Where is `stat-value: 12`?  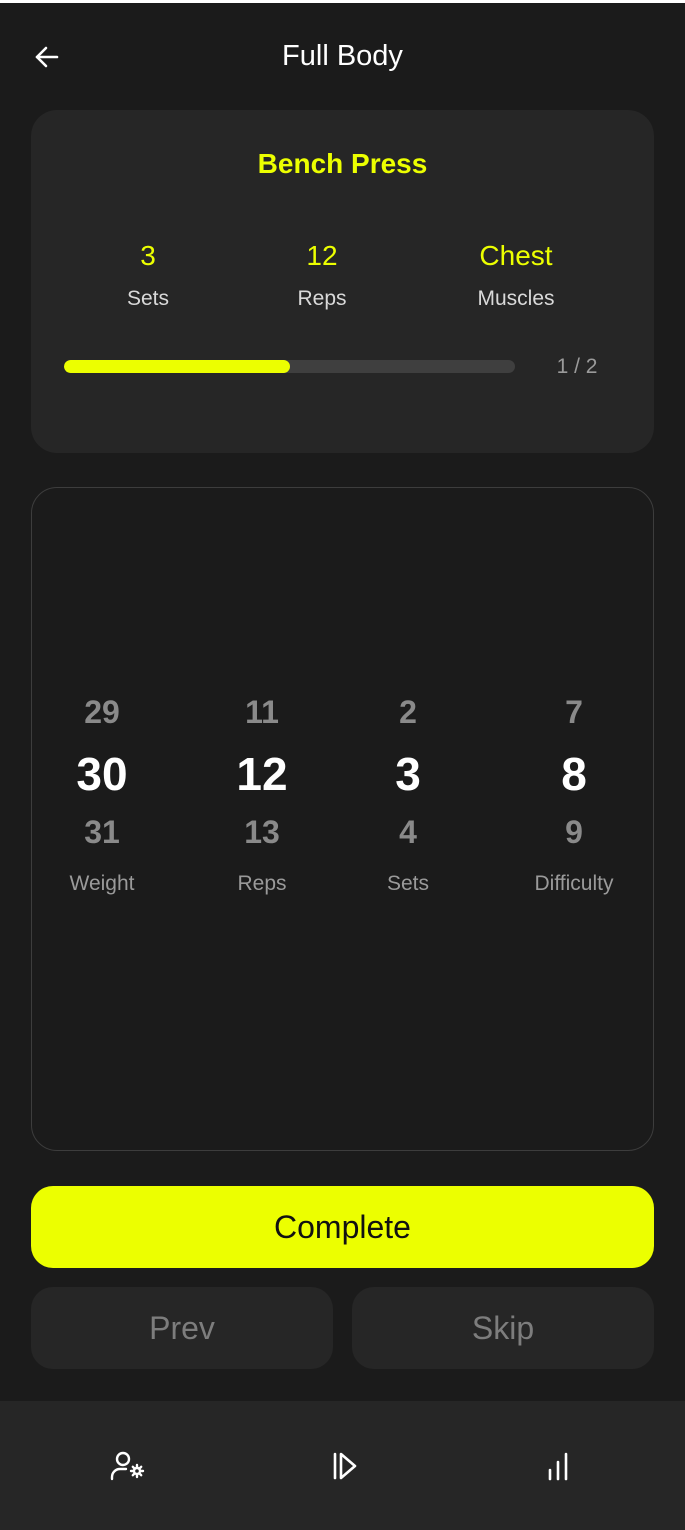 stat-value: 12 is located at coordinates (322, 255).